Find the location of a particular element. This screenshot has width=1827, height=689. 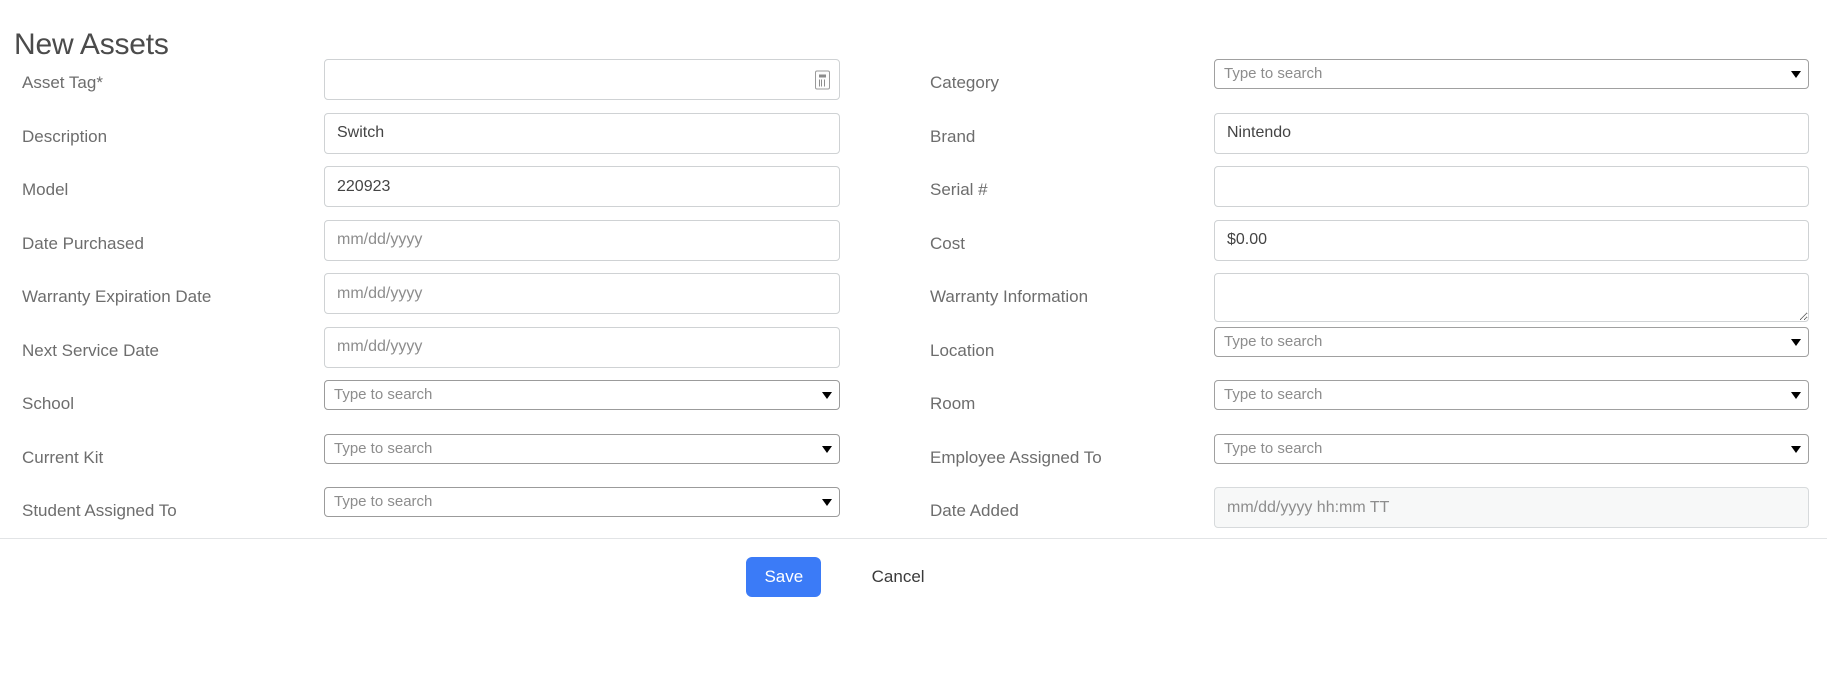

warranty-information-label: Warranty Information is located at coordinates (1009, 296).